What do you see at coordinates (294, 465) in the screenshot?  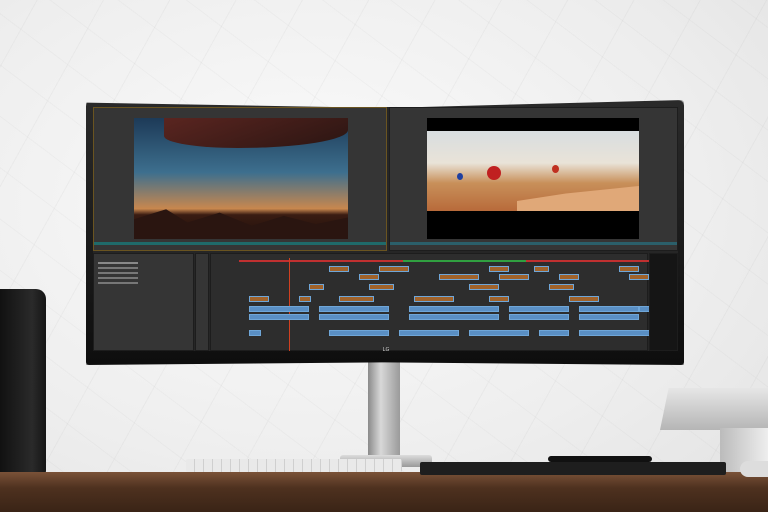 I see `keyboard` at bounding box center [294, 465].